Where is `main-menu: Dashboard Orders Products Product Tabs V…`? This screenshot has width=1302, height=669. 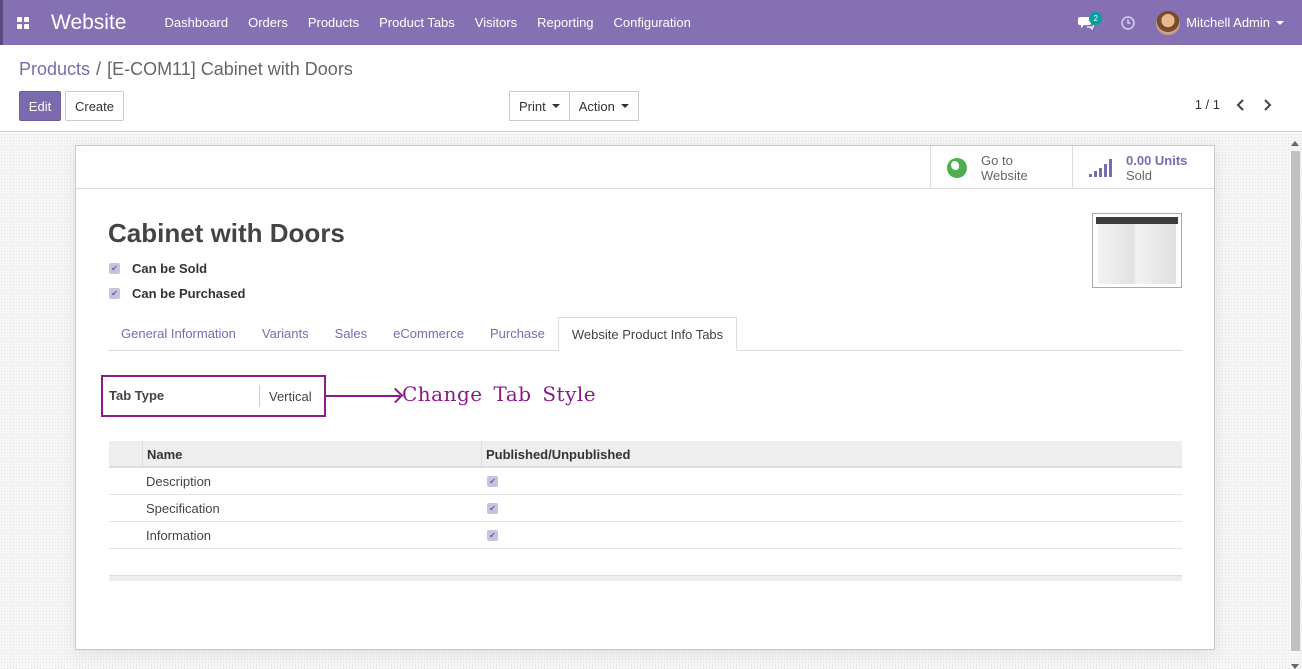 main-menu: Dashboard Orders Products Product Tabs V… is located at coordinates (427, 22).